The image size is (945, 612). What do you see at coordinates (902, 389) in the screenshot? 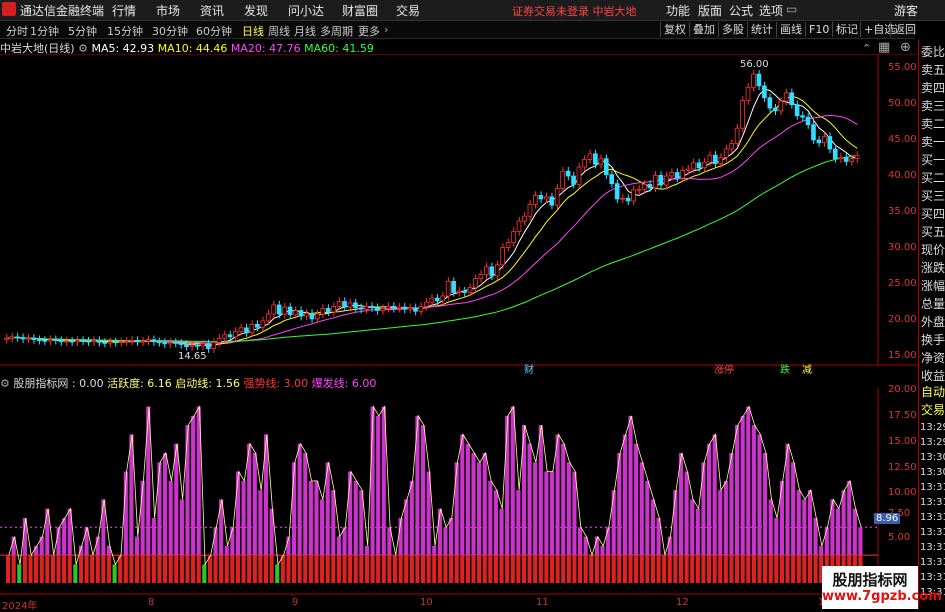
I see `ind-tick: 20.00` at bounding box center [902, 389].